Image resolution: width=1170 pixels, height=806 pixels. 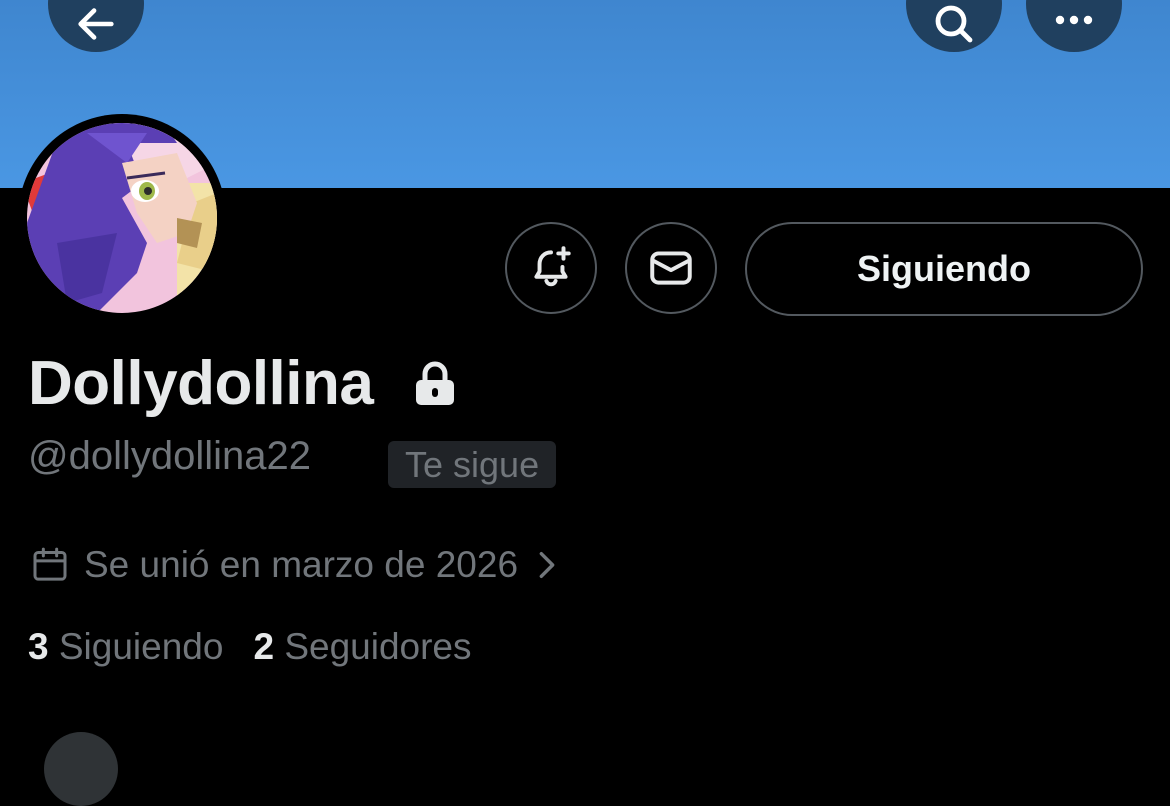 I want to click on joined-date-text: Se unió en marzo de 2026, so click(x=301, y=564).